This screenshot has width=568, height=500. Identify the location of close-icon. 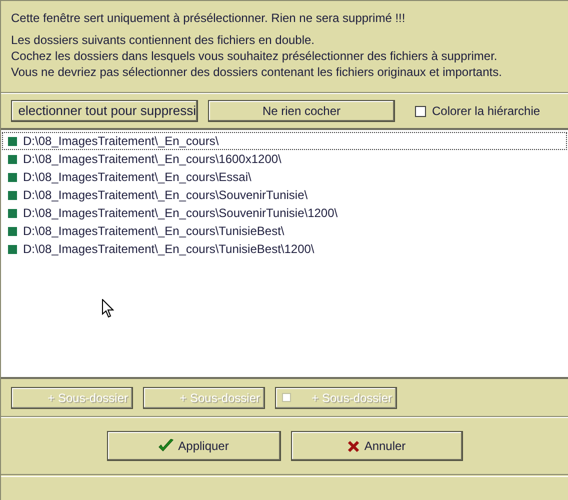
(353, 446).